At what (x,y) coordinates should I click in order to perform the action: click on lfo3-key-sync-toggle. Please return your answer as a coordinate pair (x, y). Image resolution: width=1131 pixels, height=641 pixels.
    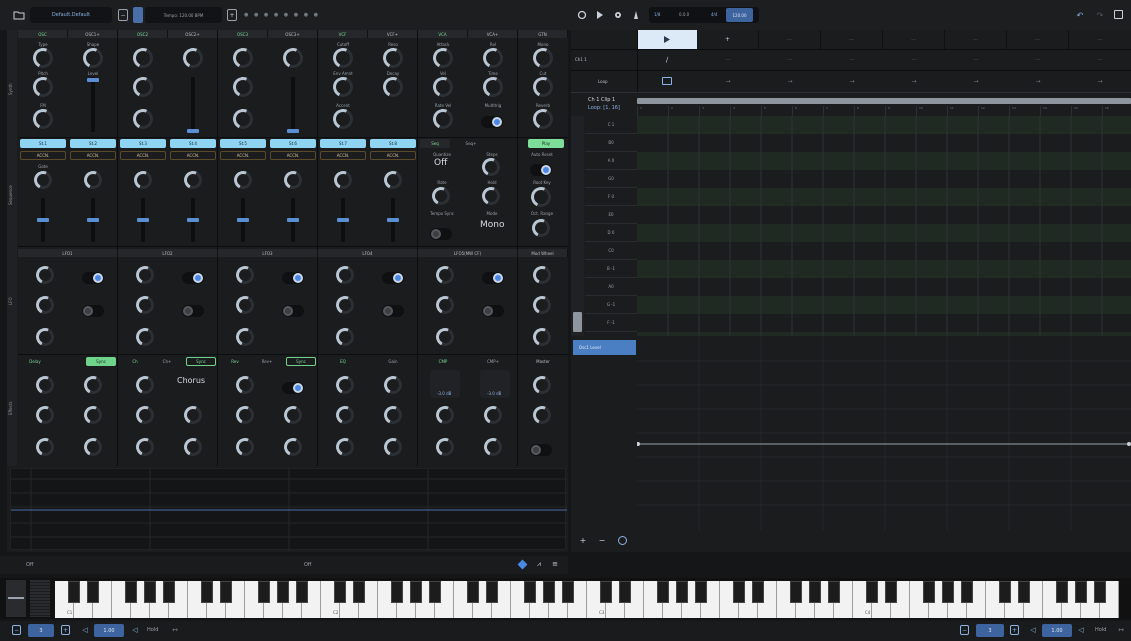
    Looking at the image, I should click on (293, 311).